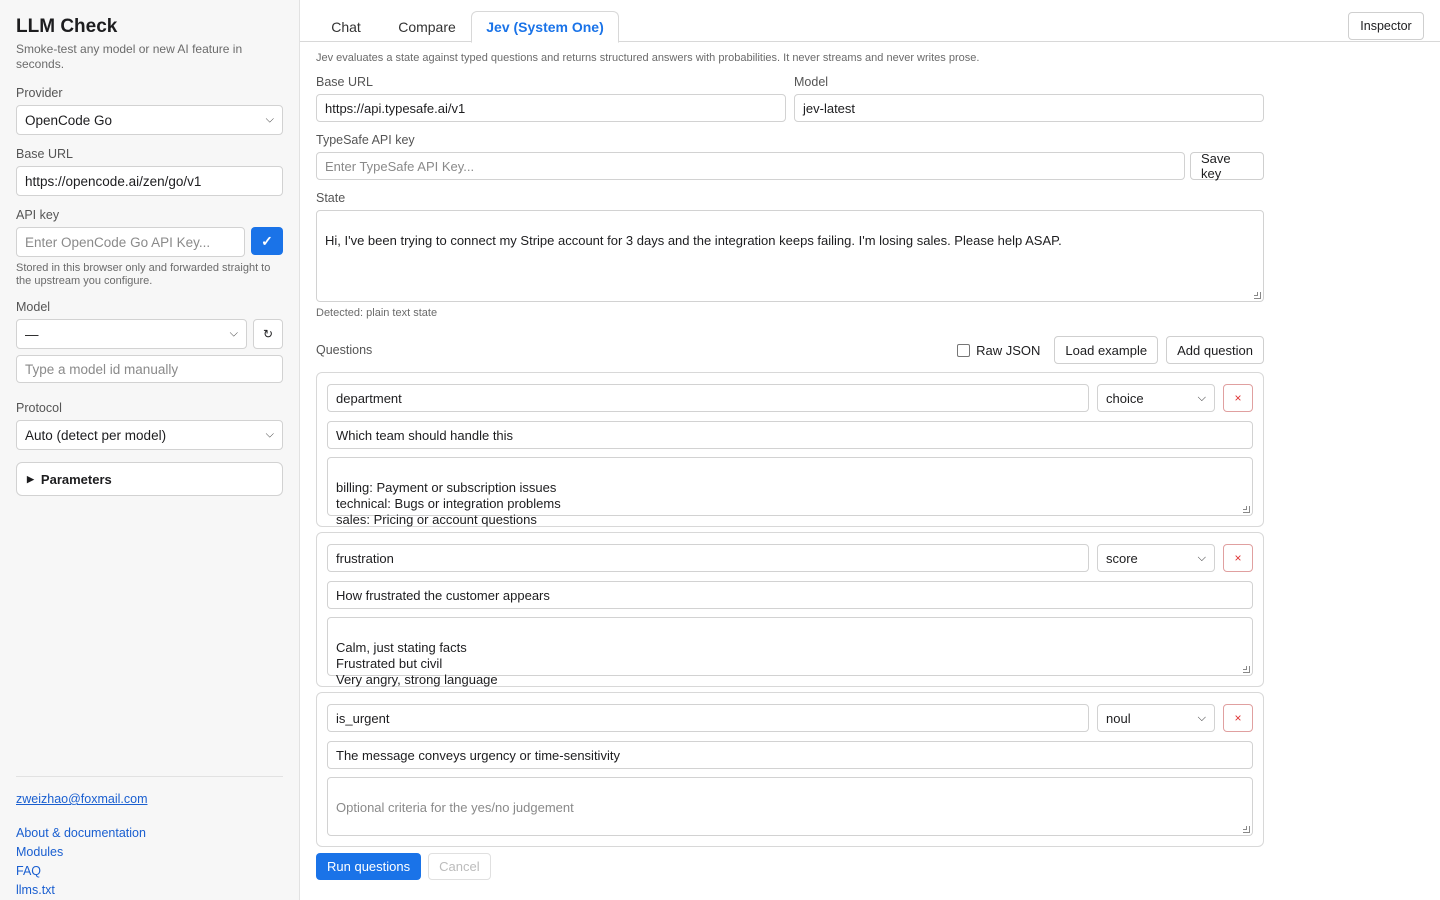 This screenshot has height=900, width=1440. What do you see at coordinates (1122, 558) in the screenshot?
I see `question-type-value: score` at bounding box center [1122, 558].